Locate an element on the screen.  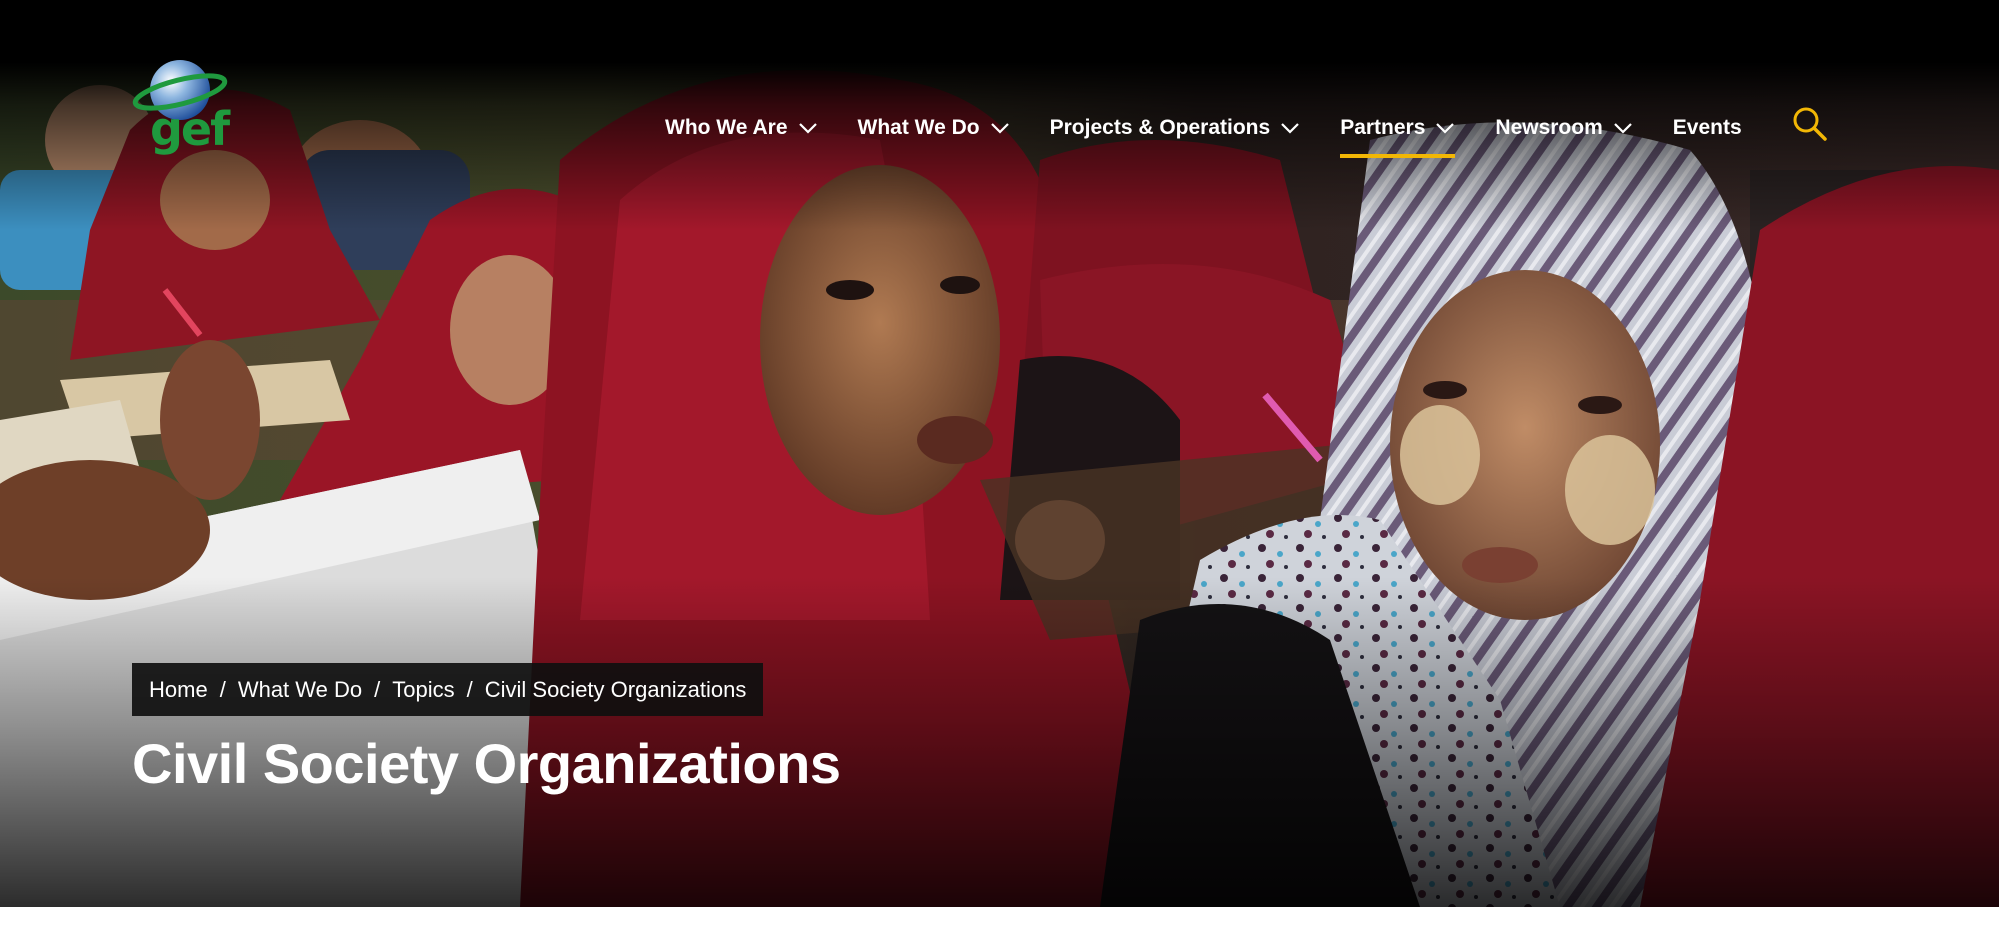
breadcrumb-home: Home is located at coordinates (178, 690).